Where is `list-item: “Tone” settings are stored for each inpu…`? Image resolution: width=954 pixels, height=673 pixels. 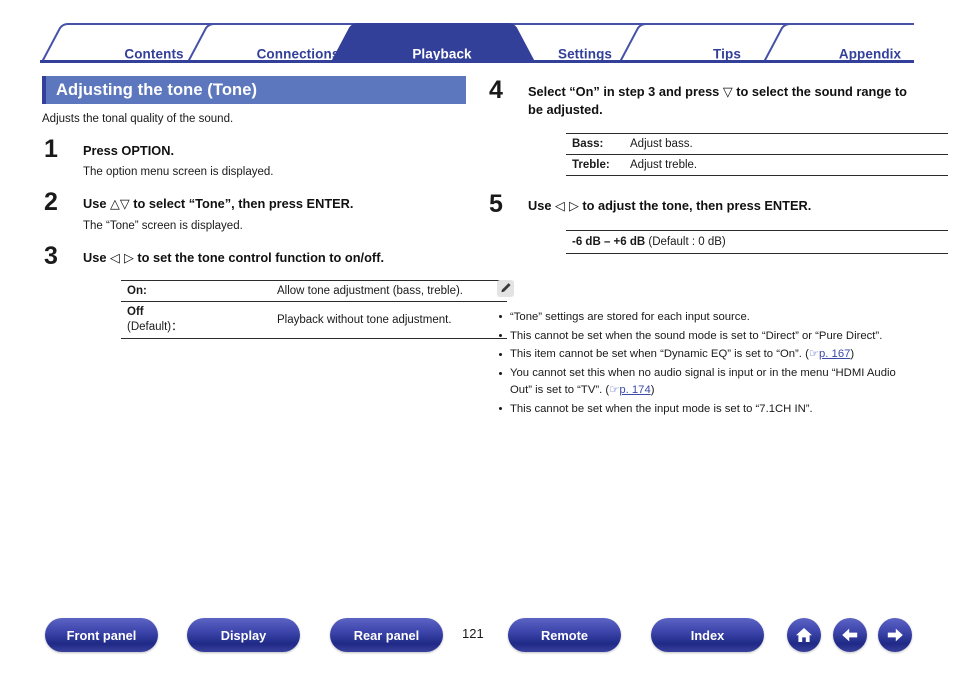 list-item: “Tone” settings are stored for each inpu… is located at coordinates (706, 317).